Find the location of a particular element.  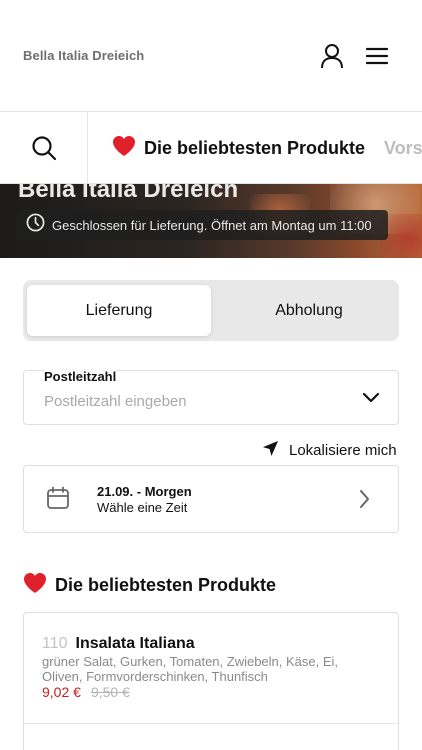

restaurant-name: Bella Italia Dreieich is located at coordinates (83, 55).